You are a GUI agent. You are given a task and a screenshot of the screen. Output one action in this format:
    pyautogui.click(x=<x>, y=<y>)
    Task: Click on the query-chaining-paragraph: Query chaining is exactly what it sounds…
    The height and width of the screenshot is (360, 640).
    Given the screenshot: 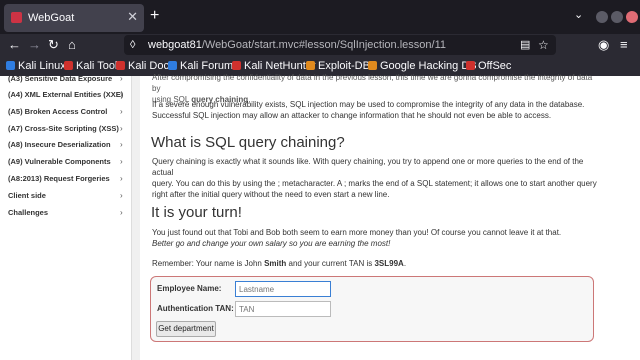 What is the action you would take?
    pyautogui.click(x=377, y=178)
    